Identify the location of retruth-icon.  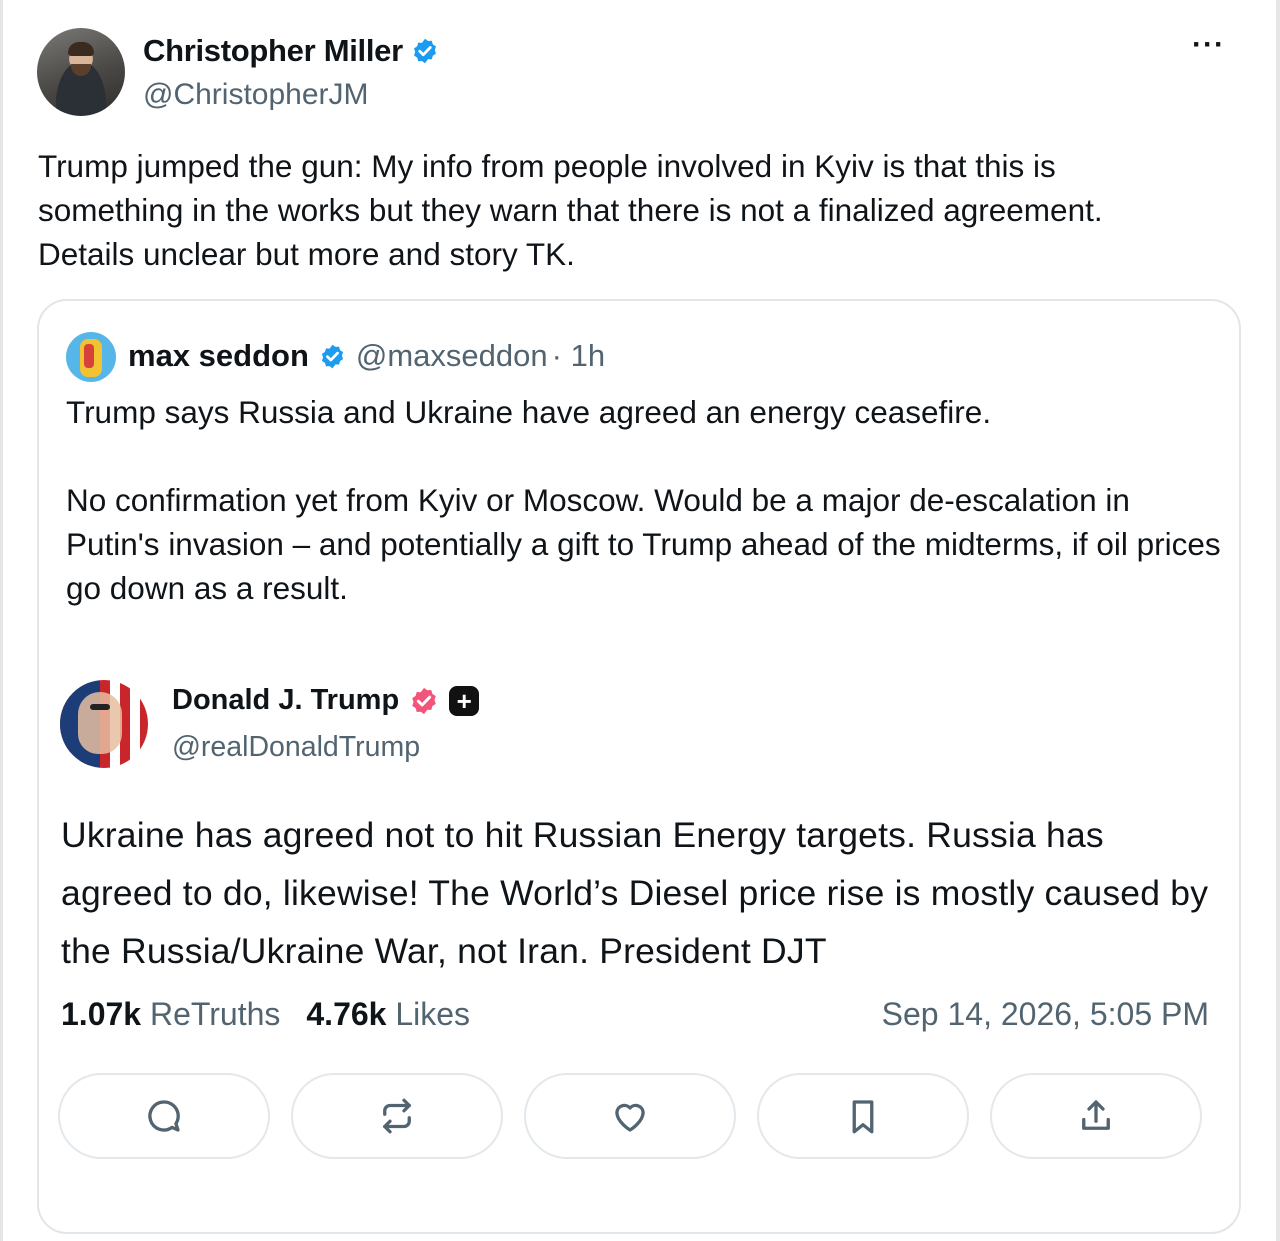
(397, 1116).